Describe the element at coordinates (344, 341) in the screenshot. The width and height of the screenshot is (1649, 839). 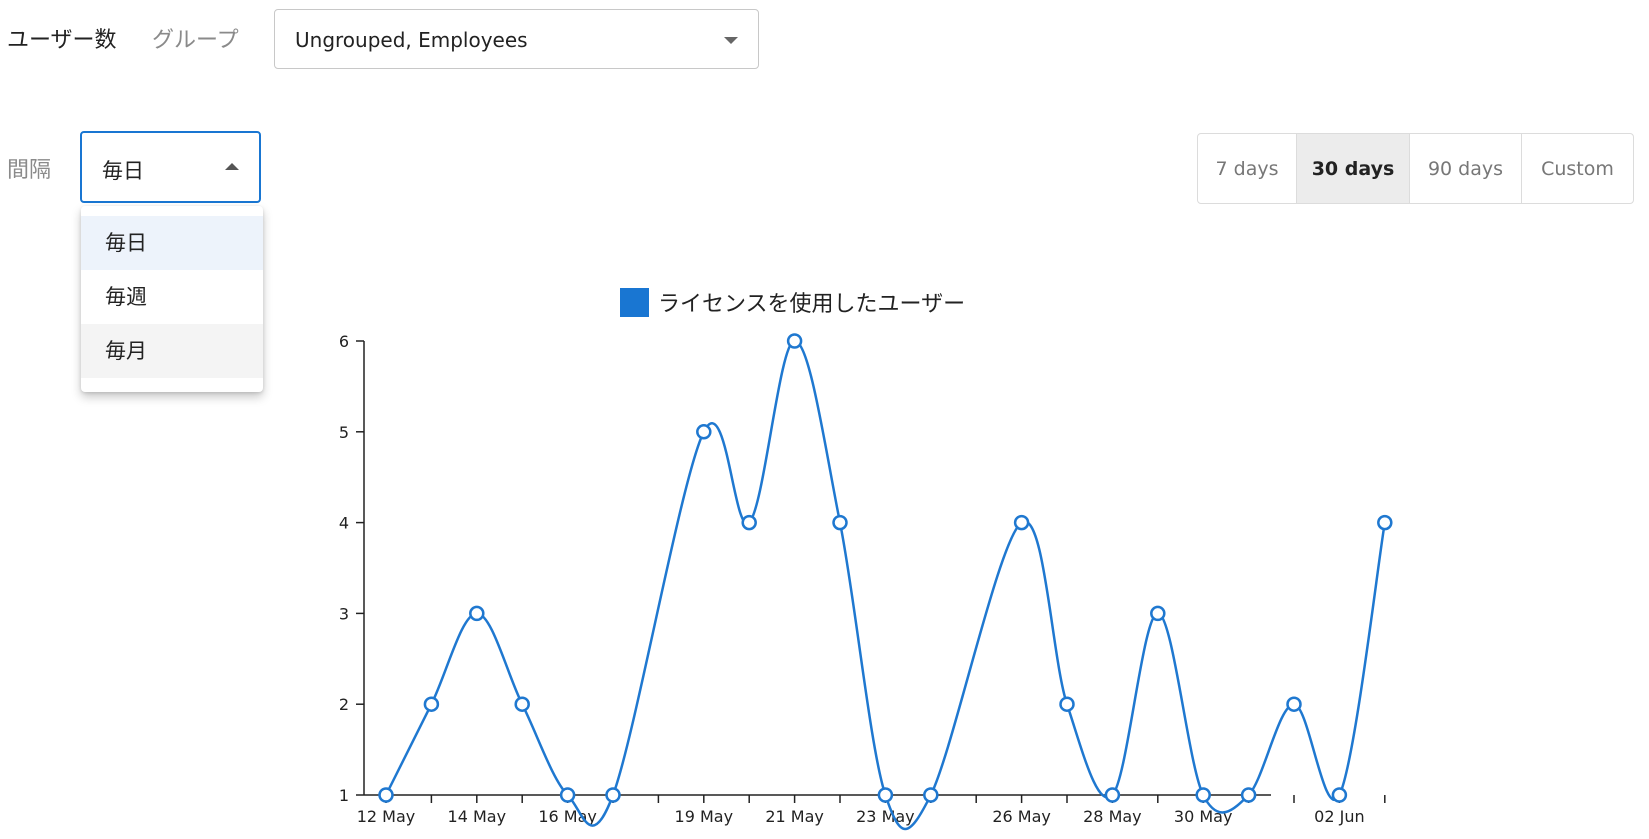
I see `y-tick-label: 6` at that location.